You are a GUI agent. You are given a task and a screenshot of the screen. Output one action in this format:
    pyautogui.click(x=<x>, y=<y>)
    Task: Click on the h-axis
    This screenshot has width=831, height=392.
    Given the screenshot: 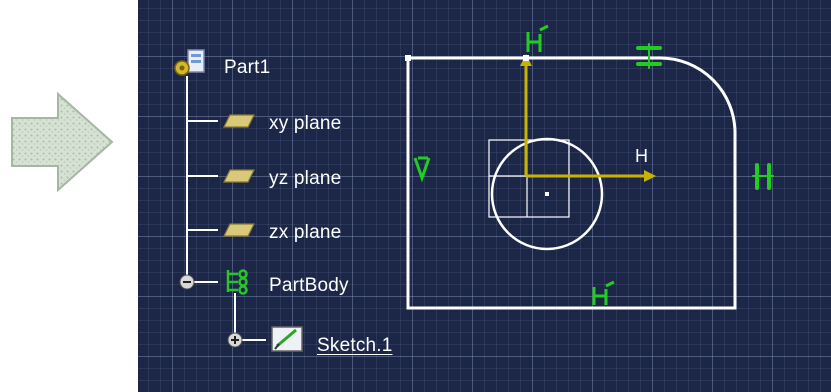 What is the action you would take?
    pyautogui.click(x=591, y=176)
    